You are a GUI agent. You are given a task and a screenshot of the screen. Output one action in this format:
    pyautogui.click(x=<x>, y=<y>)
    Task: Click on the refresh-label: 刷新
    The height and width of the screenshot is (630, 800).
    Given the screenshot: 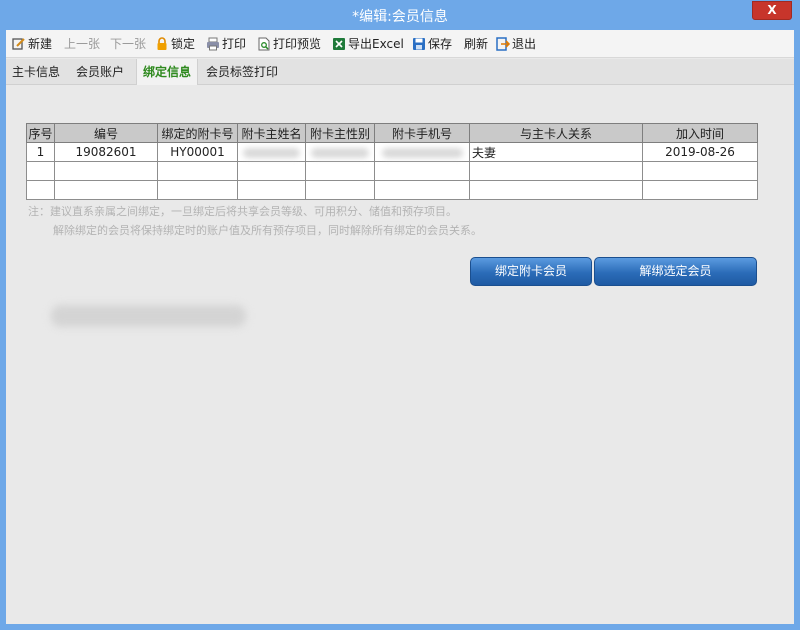 What is the action you would take?
    pyautogui.click(x=476, y=44)
    